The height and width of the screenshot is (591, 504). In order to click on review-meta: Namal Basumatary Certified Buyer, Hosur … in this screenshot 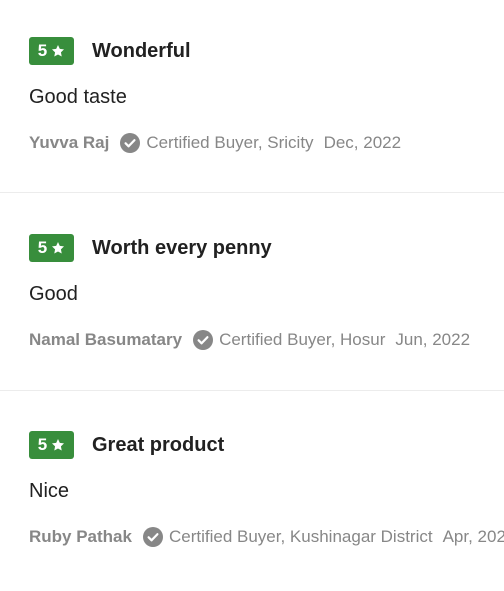, I will do `click(249, 340)`.